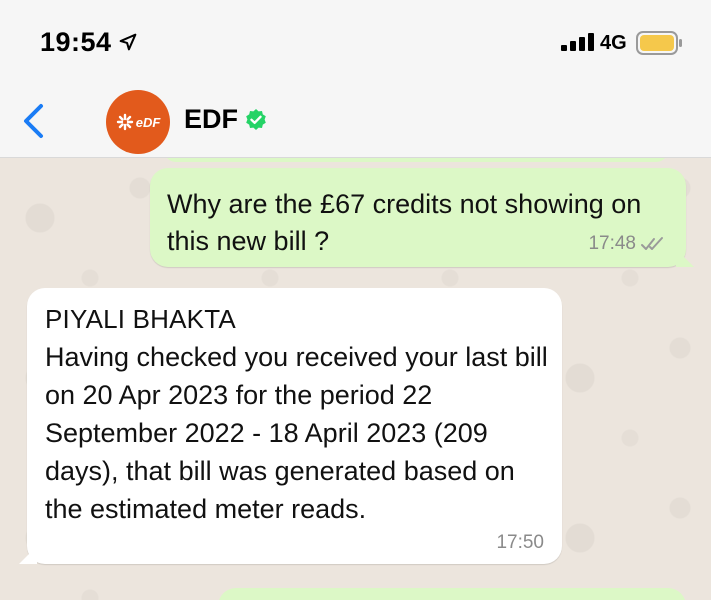 The image size is (711, 600). What do you see at coordinates (76, 42) in the screenshot?
I see `status-time: 19:54` at bounding box center [76, 42].